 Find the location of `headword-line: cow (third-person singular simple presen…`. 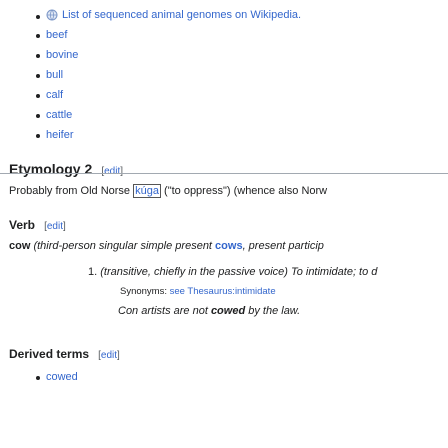

headword-line: cow (third-person singular simple presen… is located at coordinates (166, 246).